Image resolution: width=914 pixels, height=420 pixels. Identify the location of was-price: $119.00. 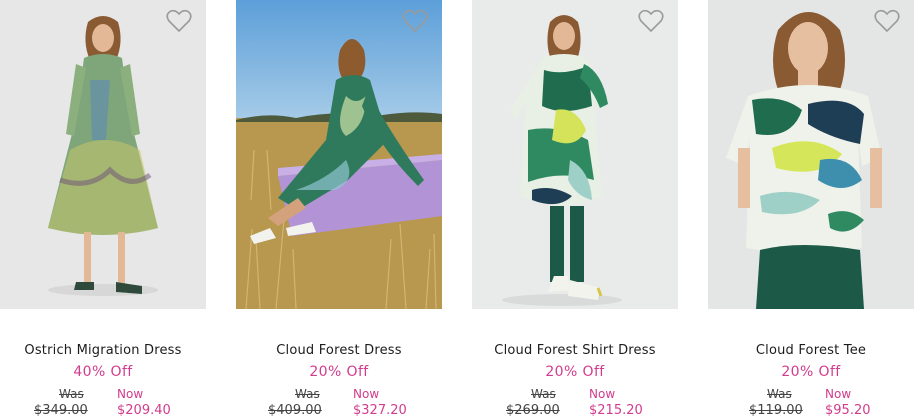
(776, 410).